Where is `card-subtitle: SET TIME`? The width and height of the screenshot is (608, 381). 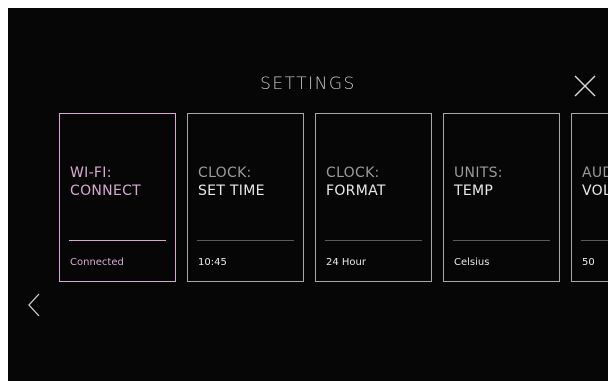 card-subtitle: SET TIME is located at coordinates (231, 191).